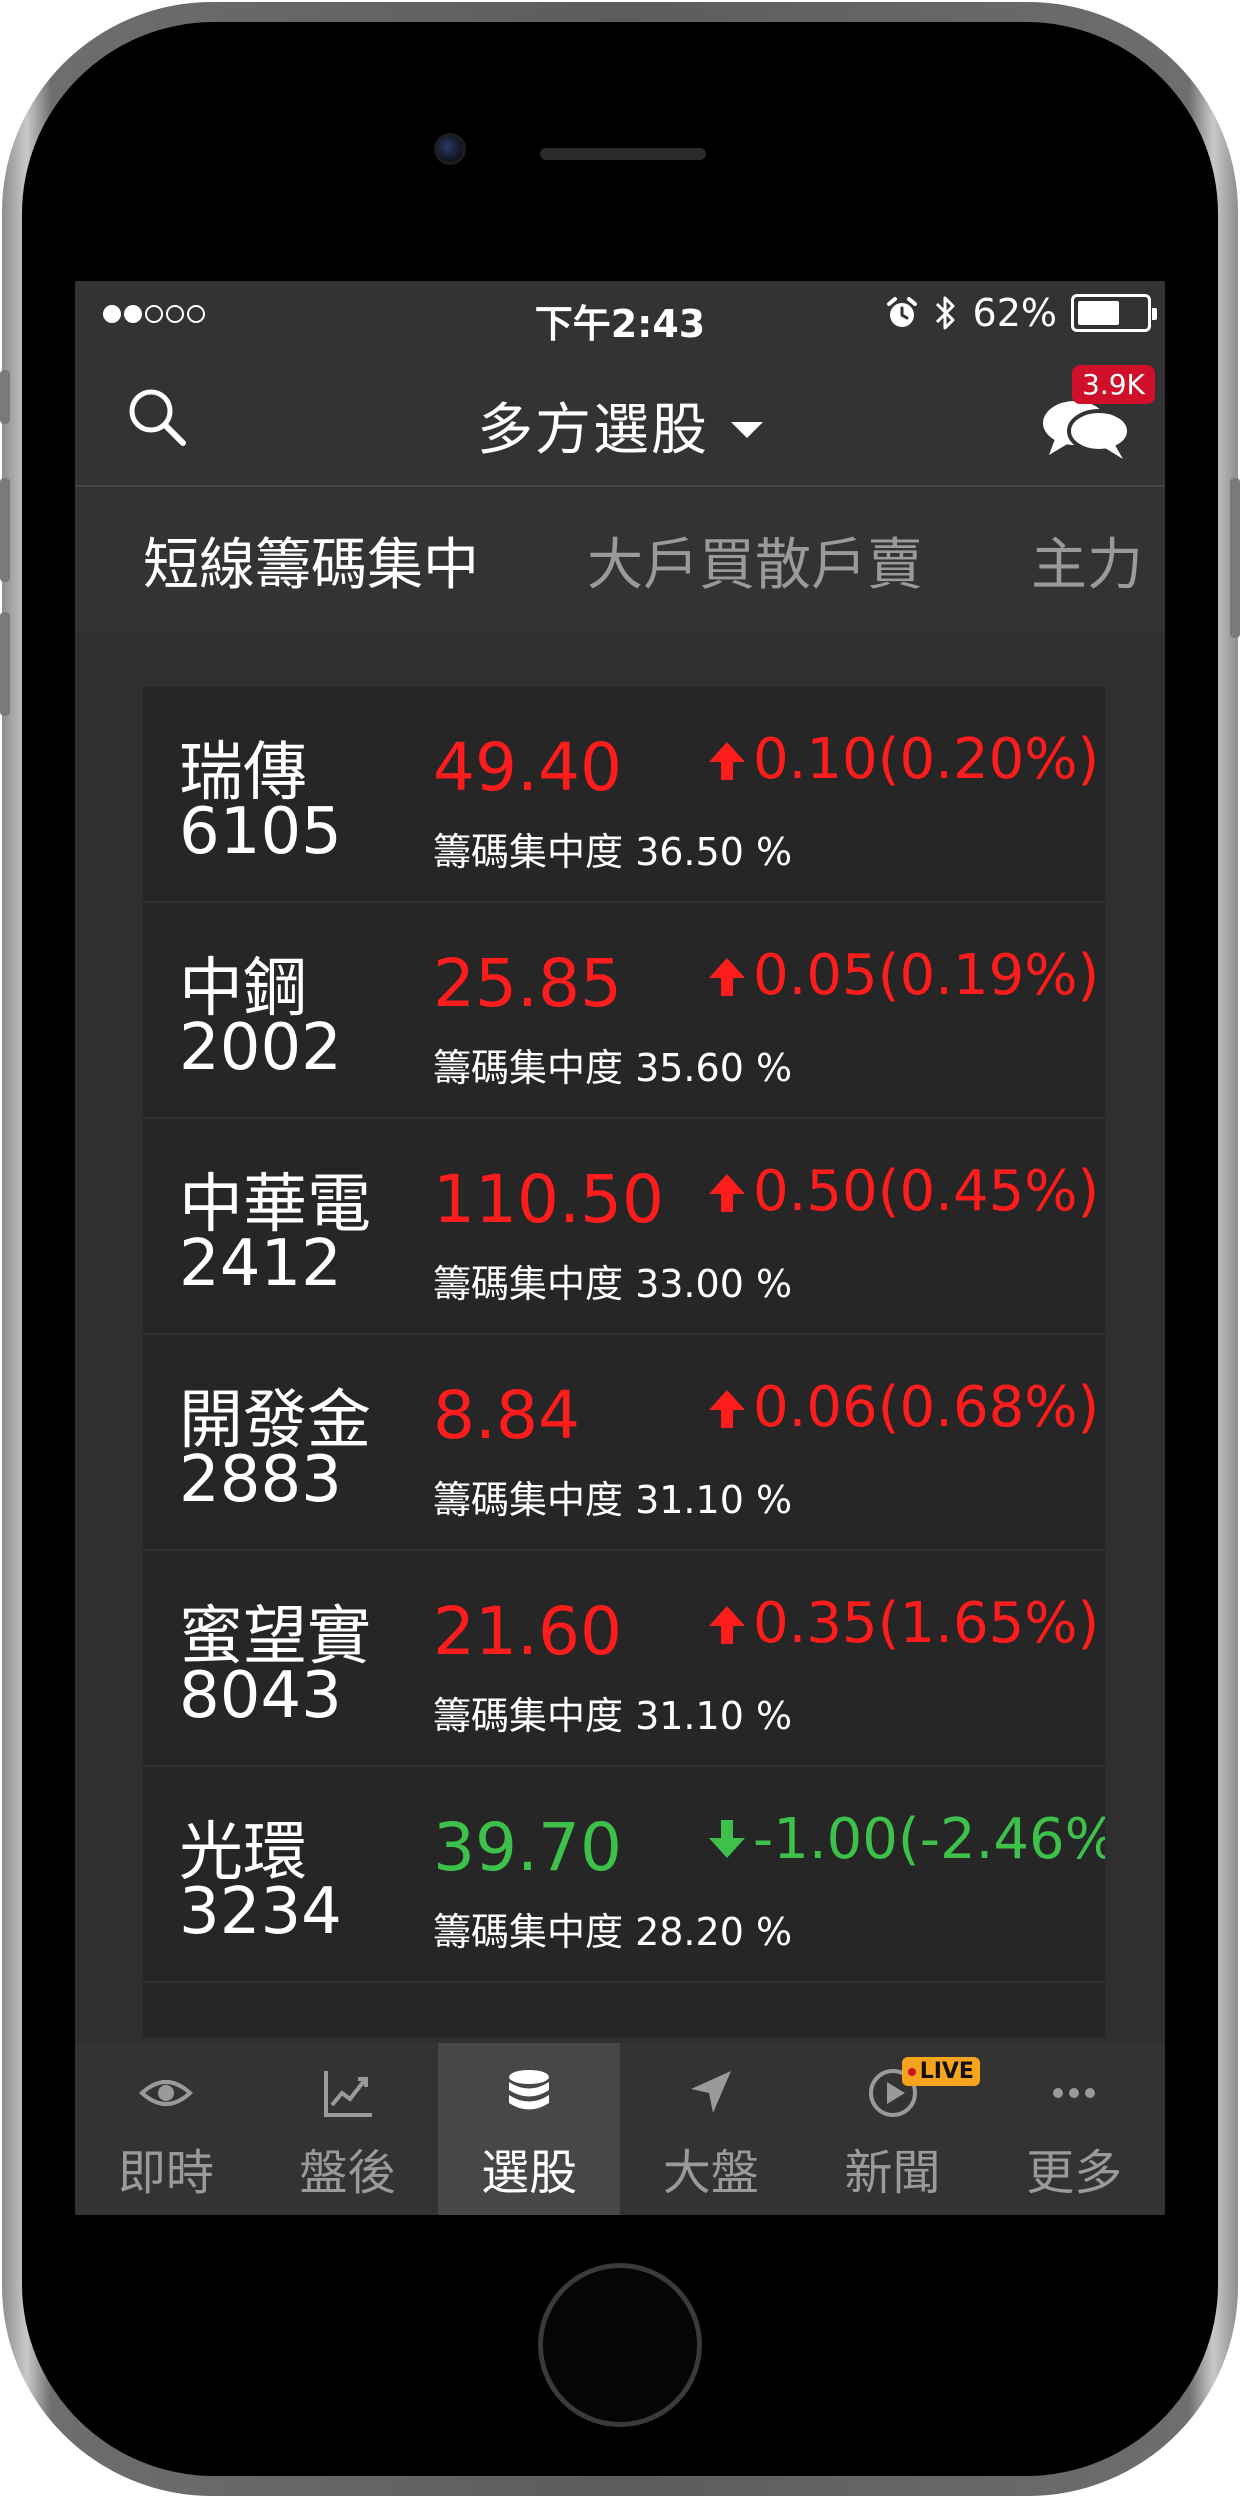 The width and height of the screenshot is (1240, 2498). Describe the element at coordinates (165, 2093) in the screenshot. I see `eye-icon` at that location.